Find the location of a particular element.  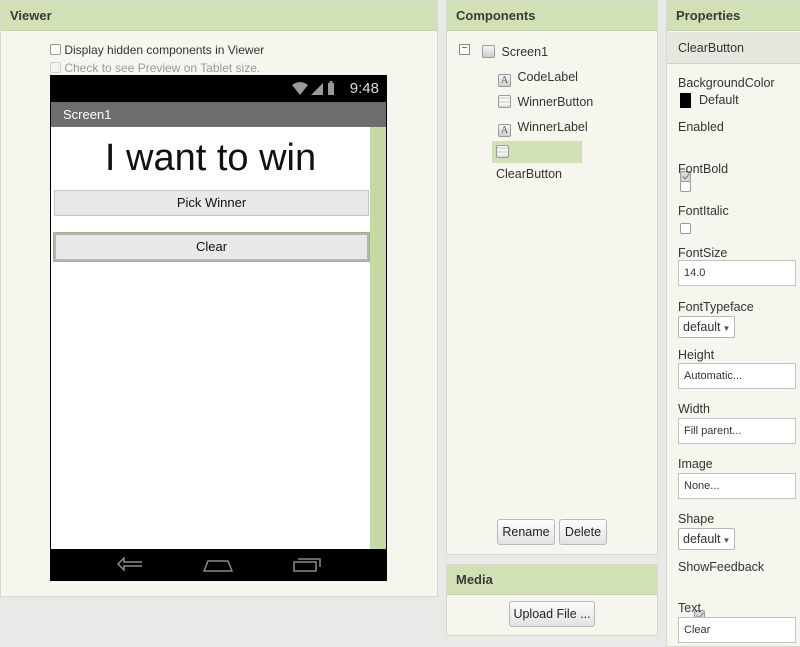

prop-label-text: Text is located at coordinates (689, 608).